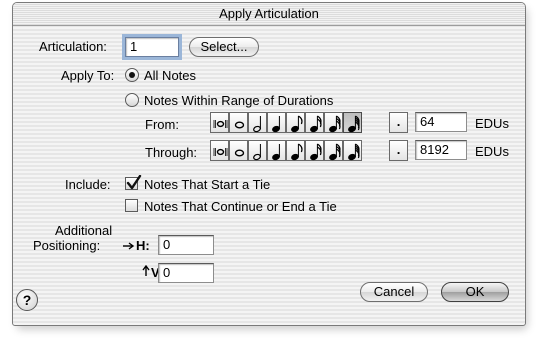 This screenshot has height=339, width=536. I want to click on through-sixteenth-note-button, so click(314, 150).